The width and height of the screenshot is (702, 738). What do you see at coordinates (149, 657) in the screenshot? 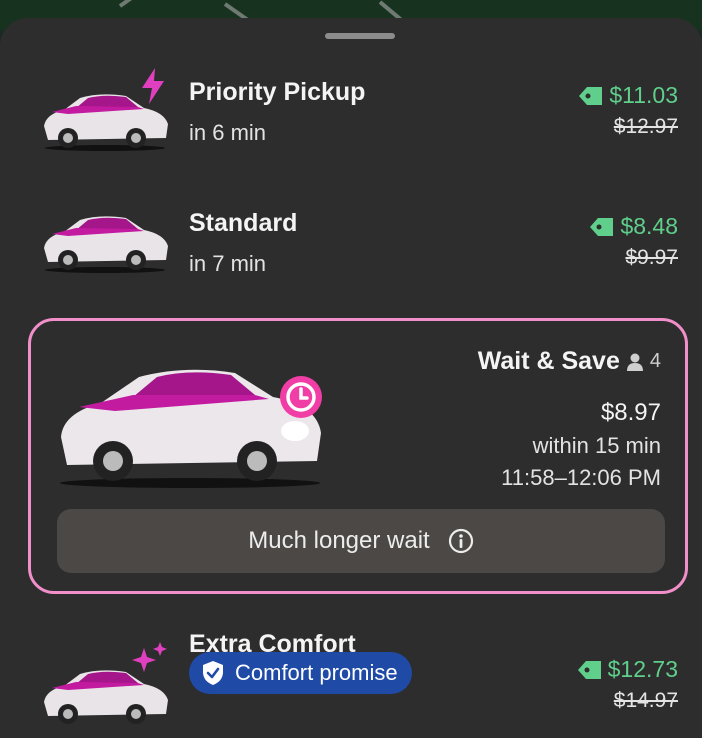
I see `sparkles-icon` at bounding box center [149, 657].